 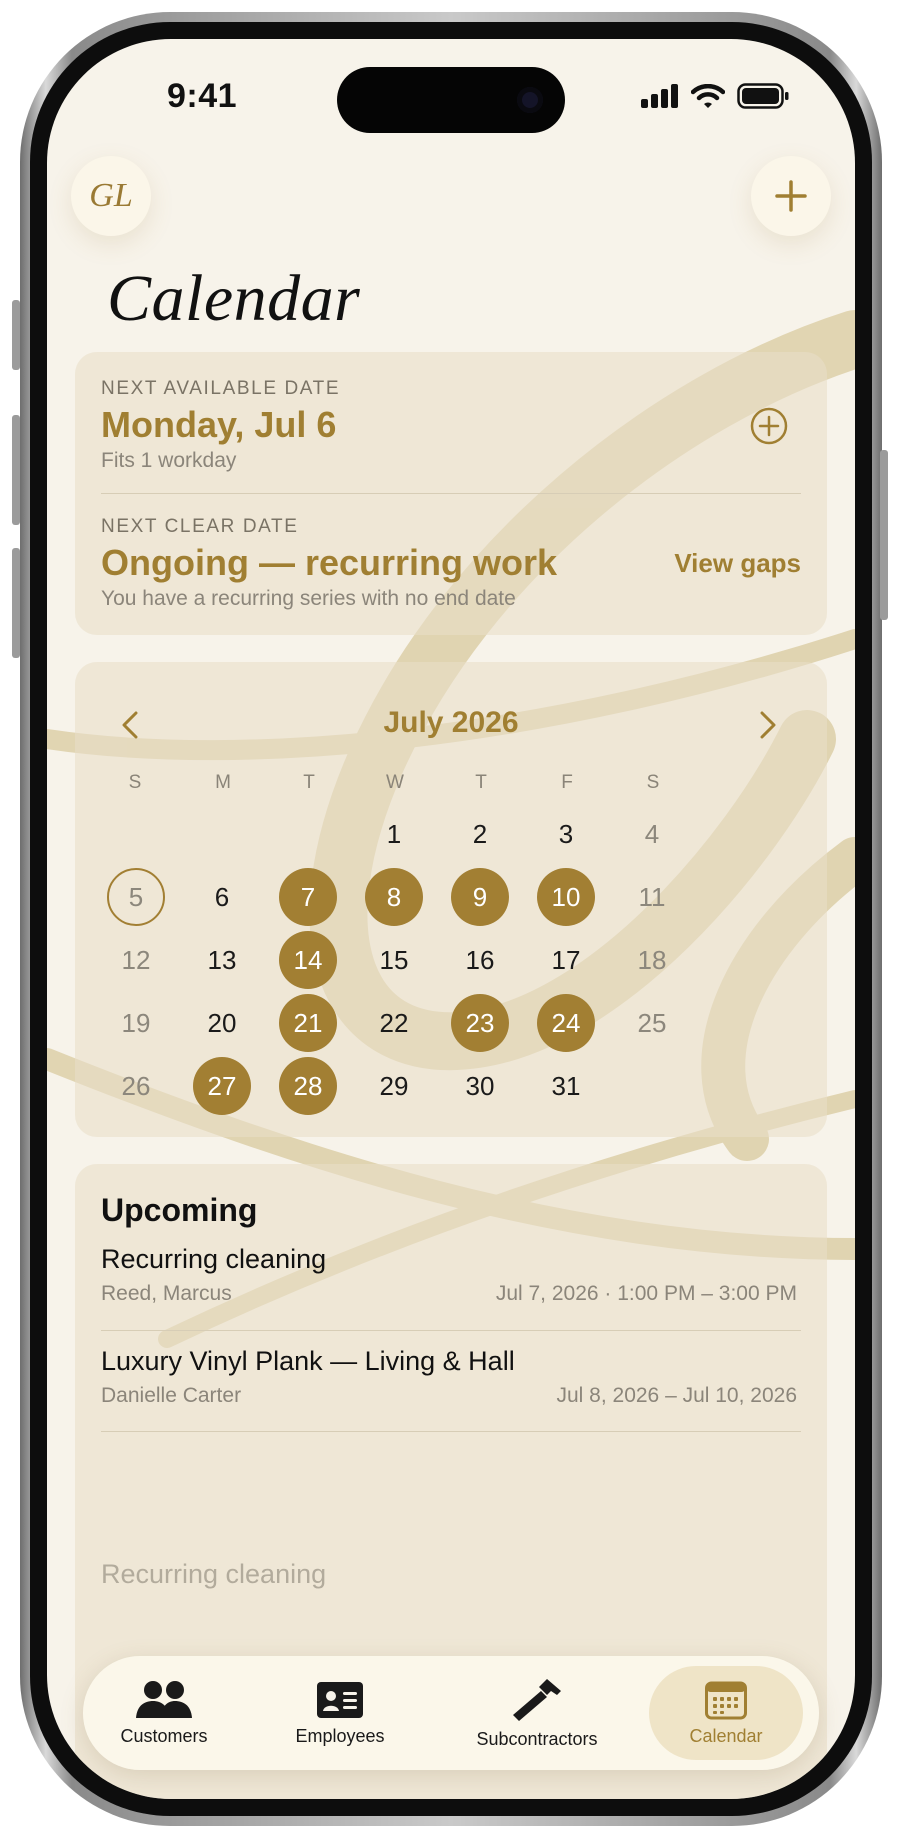 I want to click on next-available-label: NEXT AVAILABLE DATE, so click(x=221, y=388).